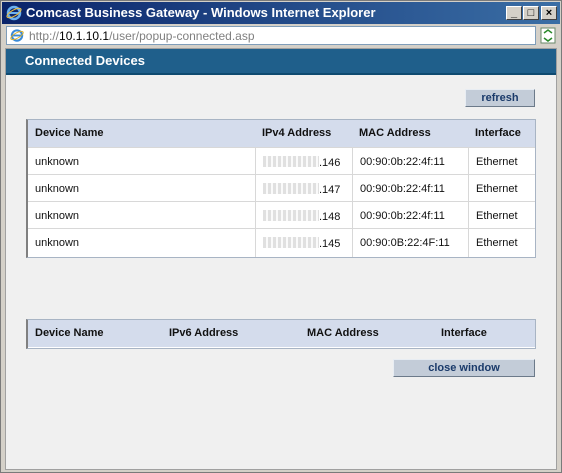 Image resolution: width=562 pixels, height=473 pixels. What do you see at coordinates (14, 13) in the screenshot?
I see `ie-icon` at bounding box center [14, 13].